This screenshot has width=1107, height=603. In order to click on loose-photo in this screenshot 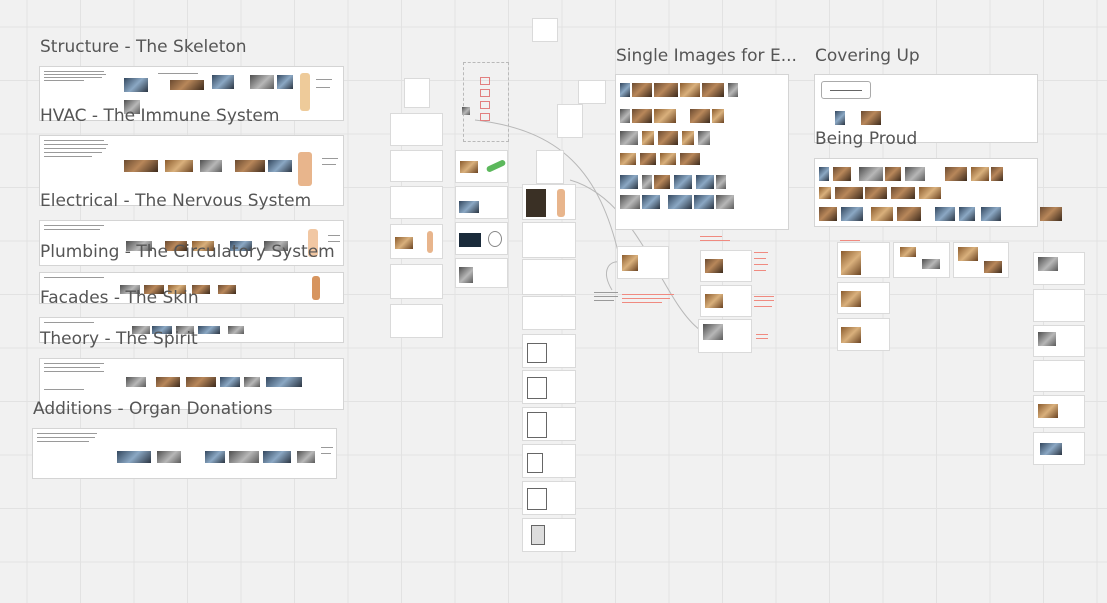, I will do `click(1051, 214)`.